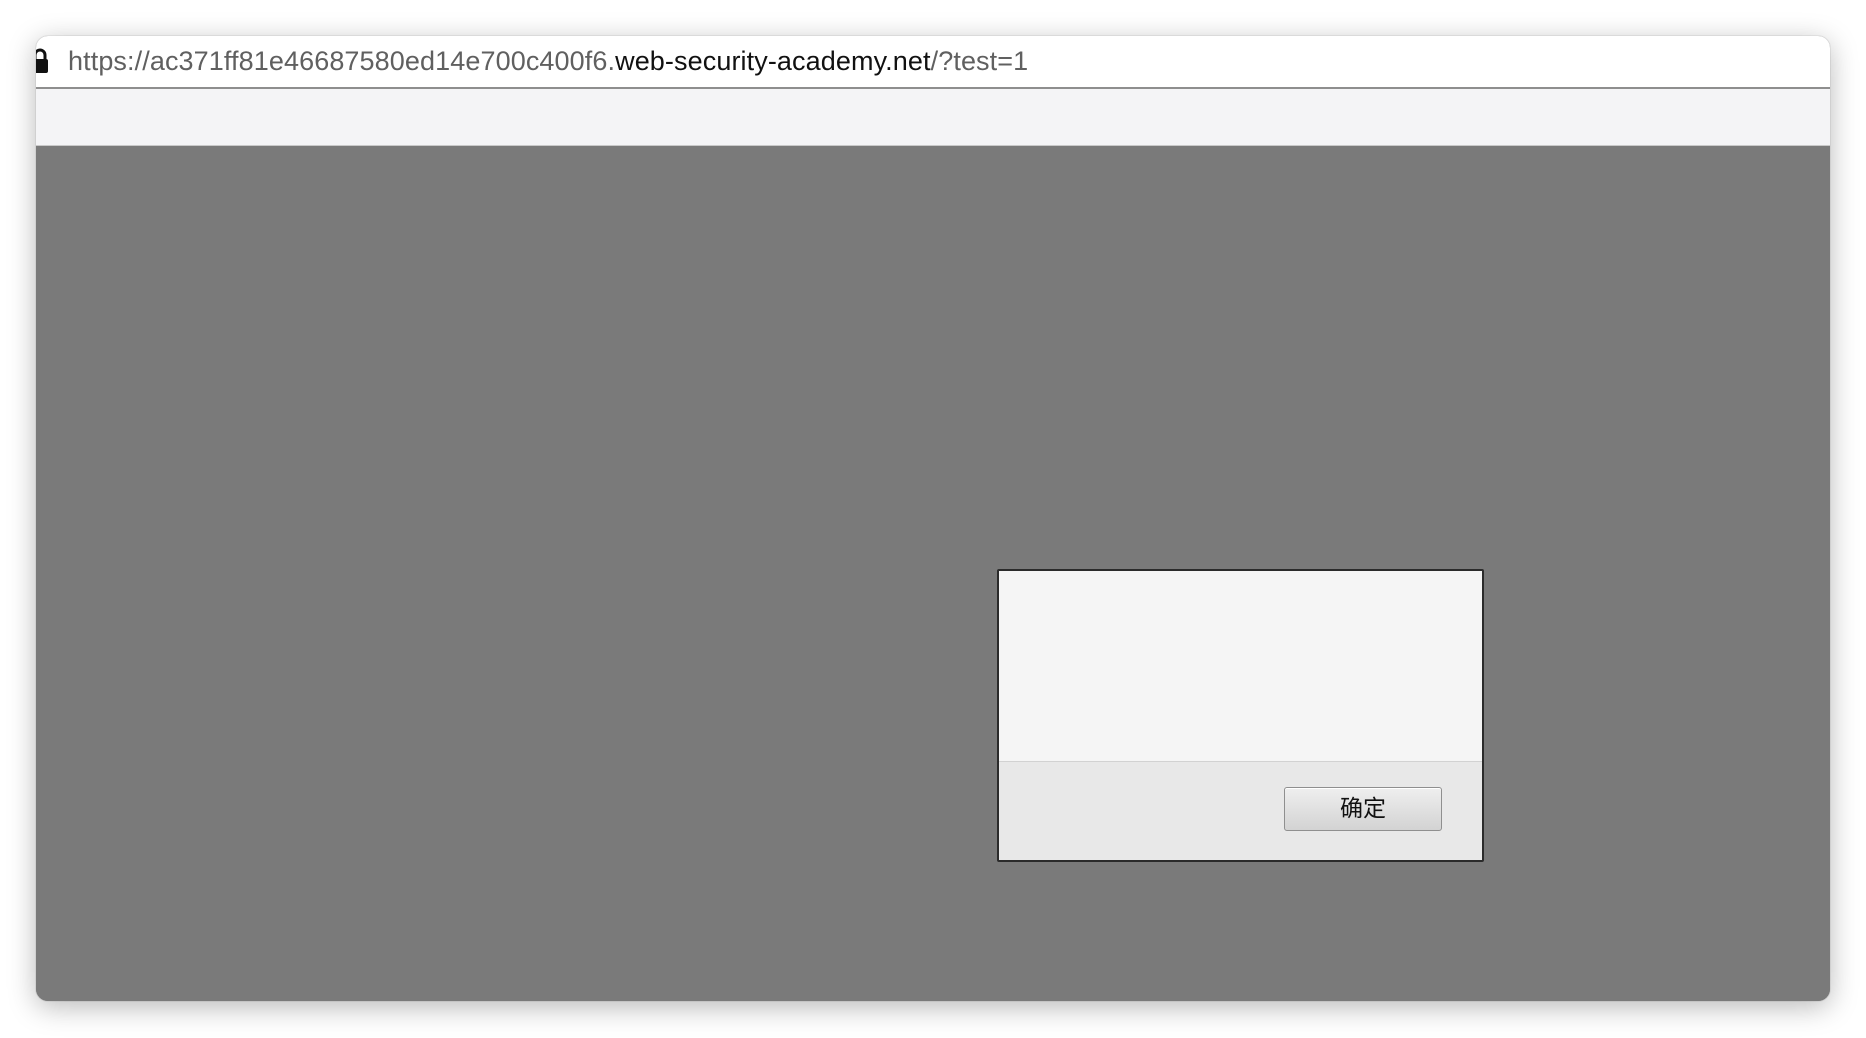  Describe the element at coordinates (1240, 666) in the screenshot. I see `alert-message-area` at that location.